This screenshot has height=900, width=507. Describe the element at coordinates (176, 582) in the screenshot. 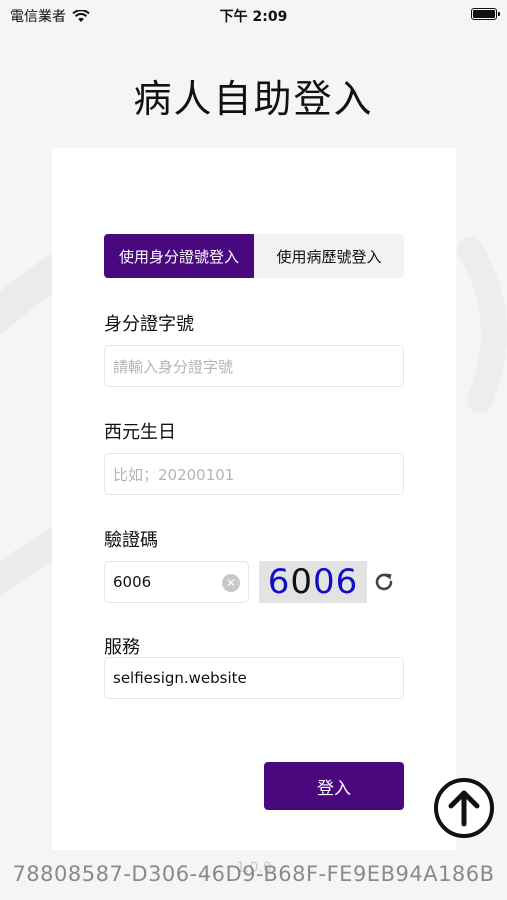

I see `captcha-input: 6006 ✕` at that location.